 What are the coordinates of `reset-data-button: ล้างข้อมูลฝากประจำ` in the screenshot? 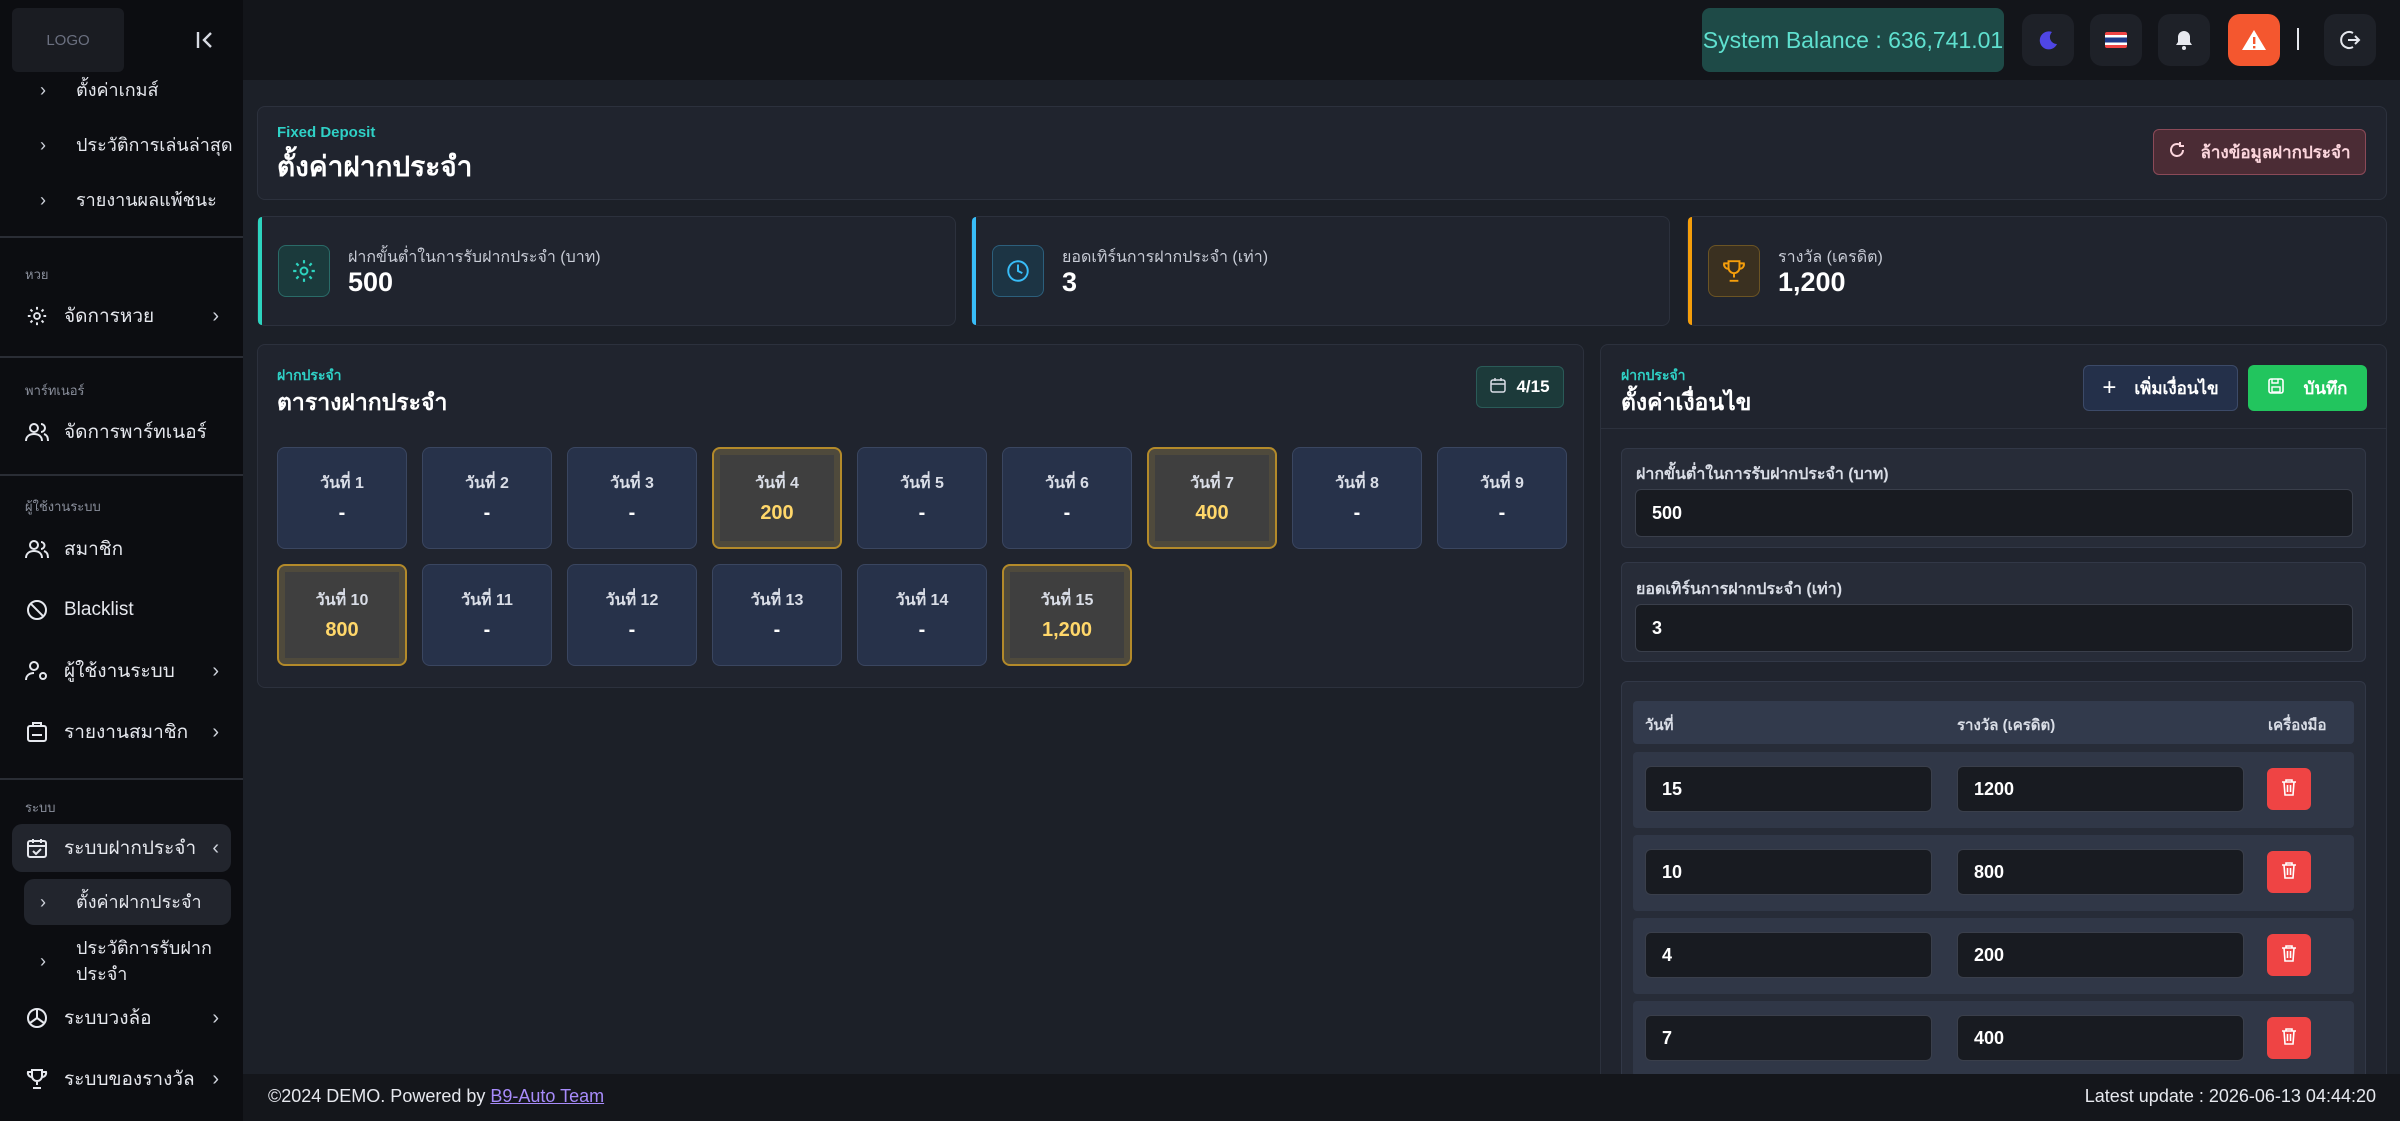 It's located at (2259, 152).